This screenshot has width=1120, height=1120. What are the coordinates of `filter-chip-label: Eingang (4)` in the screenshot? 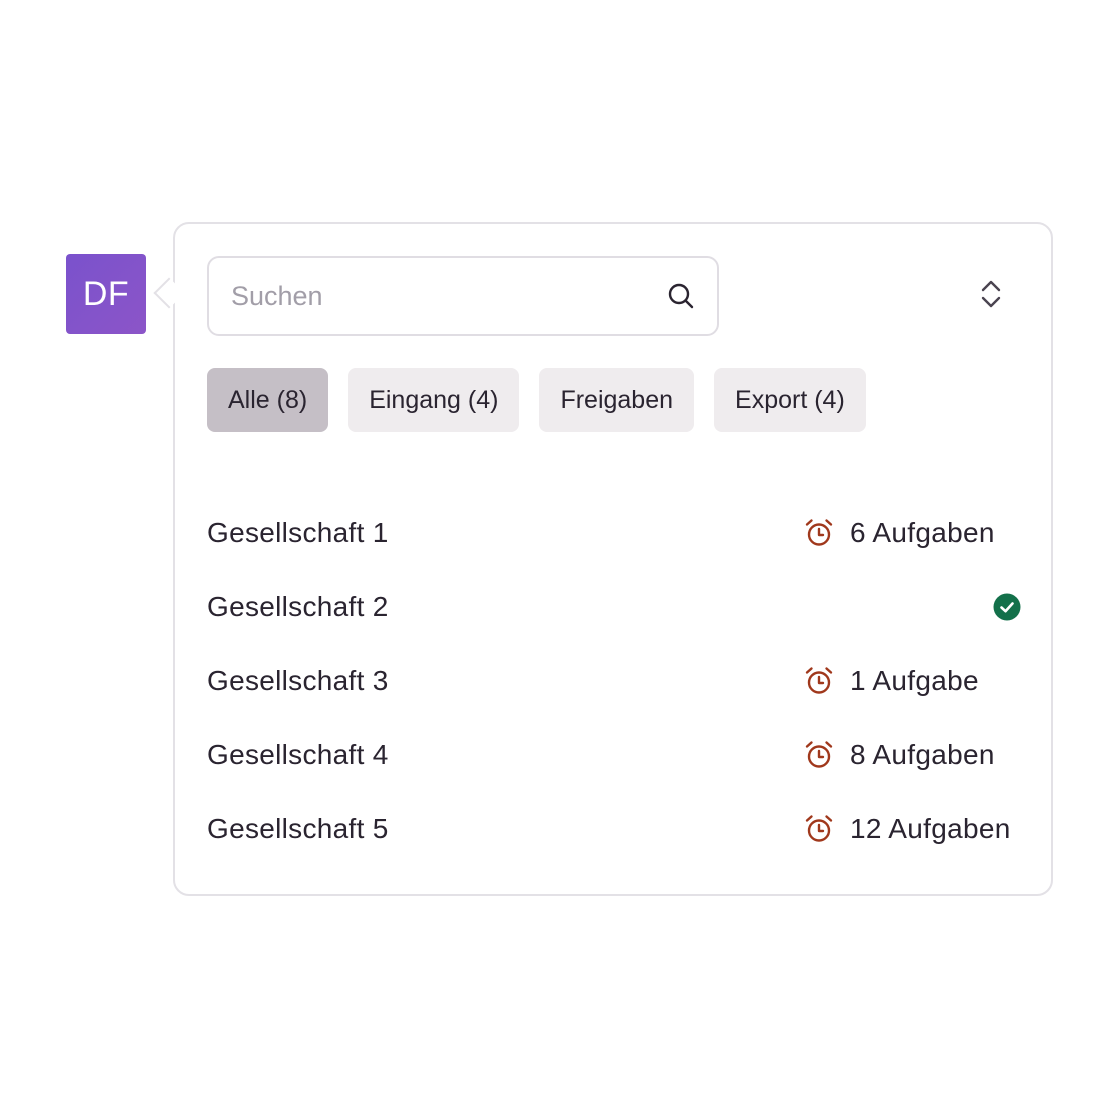 It's located at (434, 399).